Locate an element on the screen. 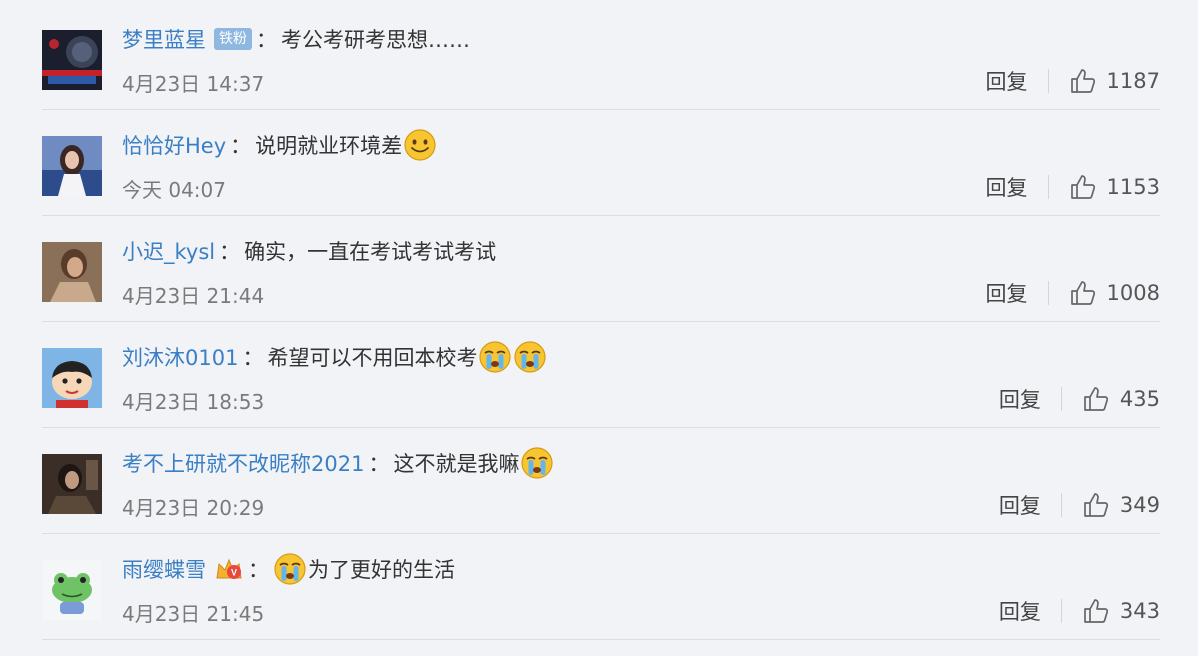 Image resolution: width=1198 pixels, height=656 pixels. comment-actions: 回复 435 is located at coordinates (1079, 399).